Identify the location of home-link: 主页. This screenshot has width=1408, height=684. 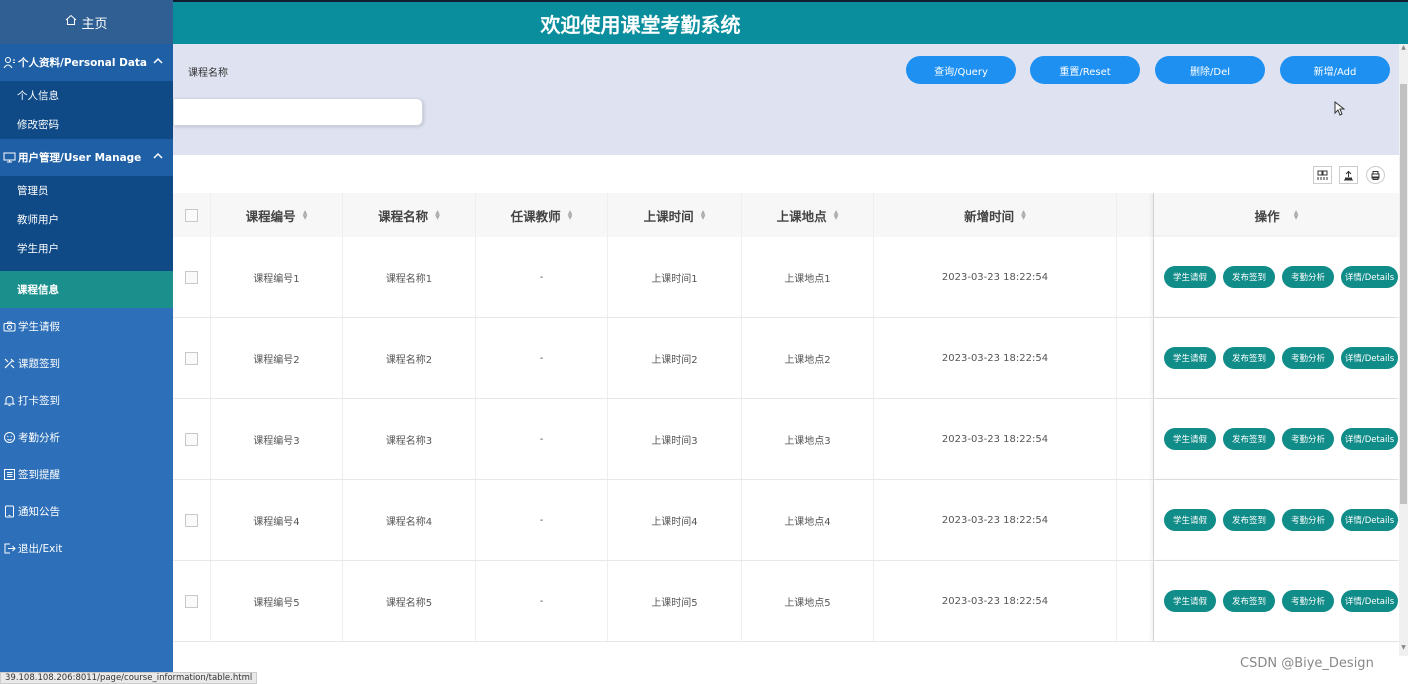
(86, 22).